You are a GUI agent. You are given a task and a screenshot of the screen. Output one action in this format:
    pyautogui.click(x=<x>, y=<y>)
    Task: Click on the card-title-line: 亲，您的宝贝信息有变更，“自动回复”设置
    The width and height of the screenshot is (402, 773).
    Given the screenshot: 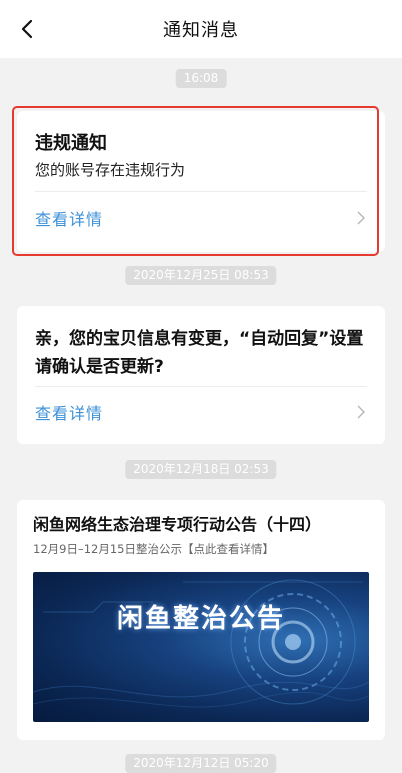 What is the action you would take?
    pyautogui.click(x=199, y=339)
    